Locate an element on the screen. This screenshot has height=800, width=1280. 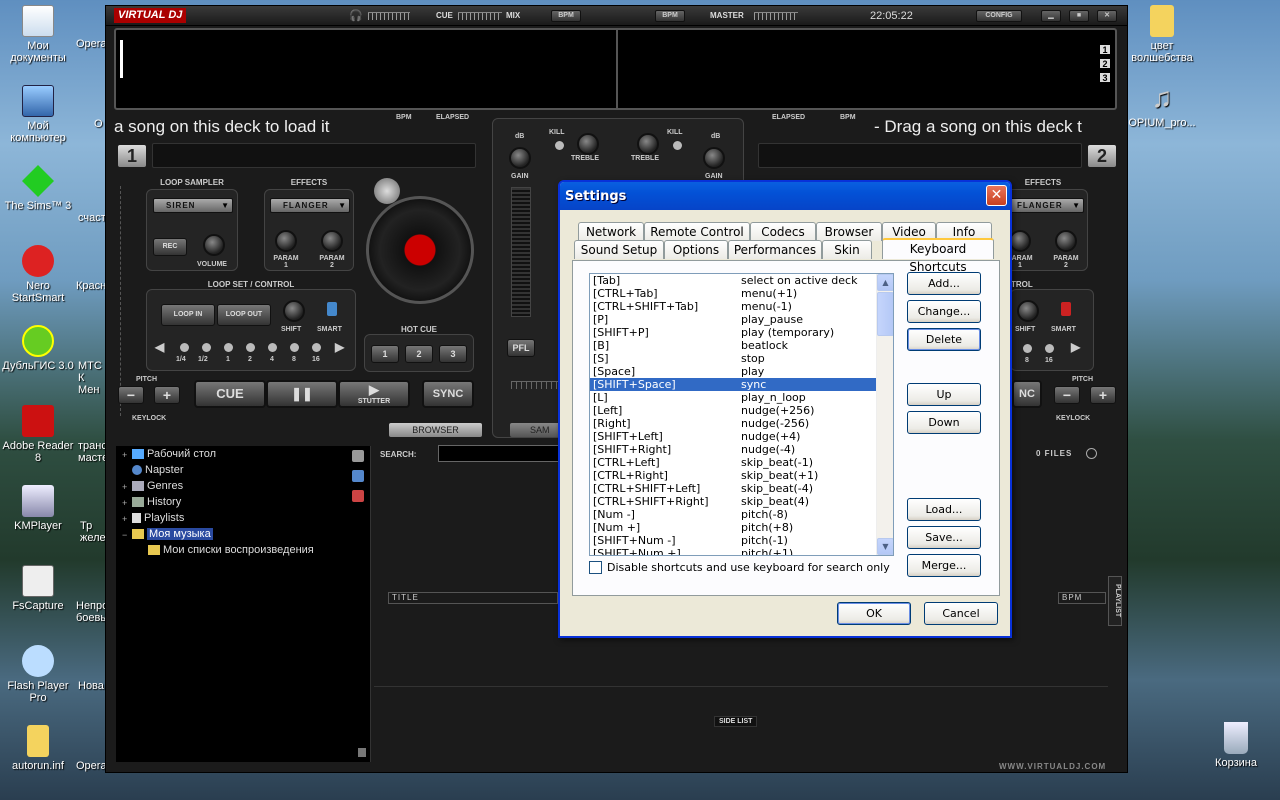
crossfader is located at coordinates (536, 385).